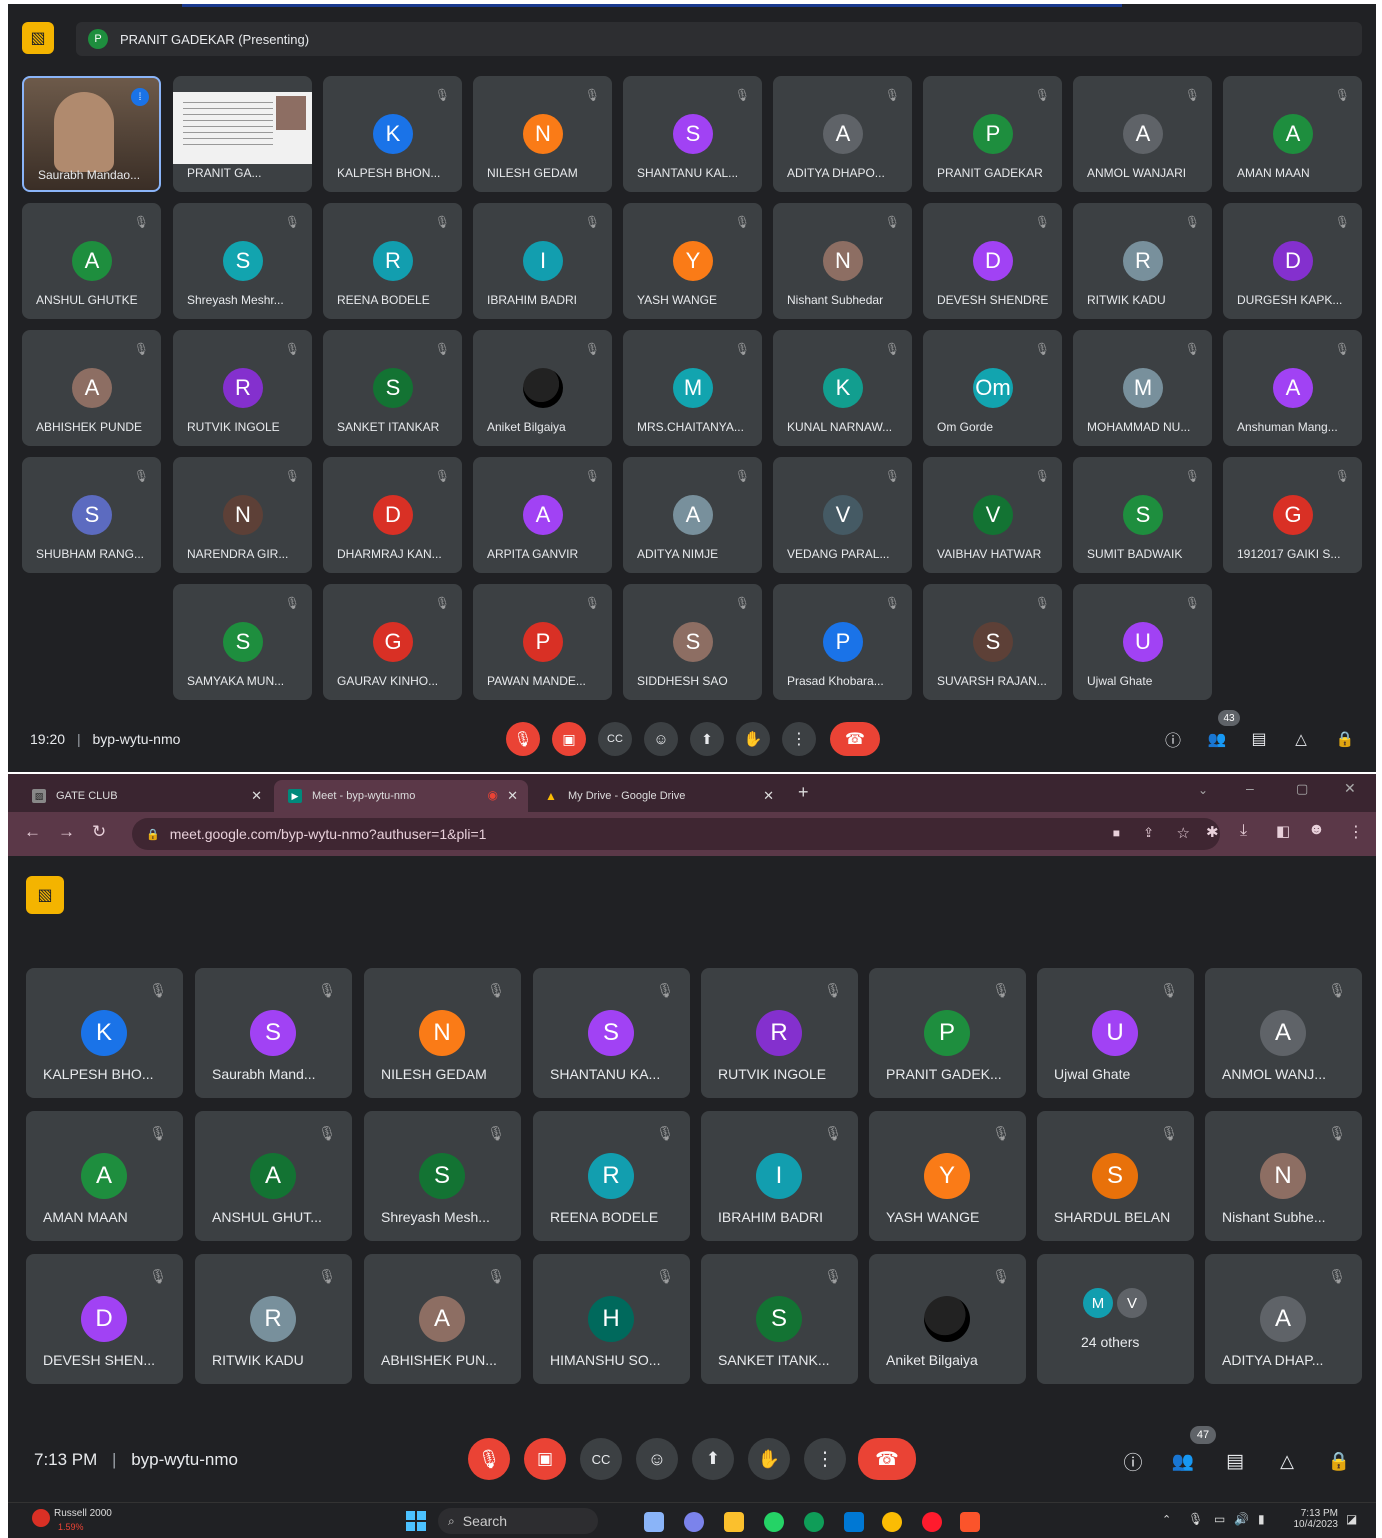  I want to click on camera-indicator-icon: ■, so click(1116, 833).